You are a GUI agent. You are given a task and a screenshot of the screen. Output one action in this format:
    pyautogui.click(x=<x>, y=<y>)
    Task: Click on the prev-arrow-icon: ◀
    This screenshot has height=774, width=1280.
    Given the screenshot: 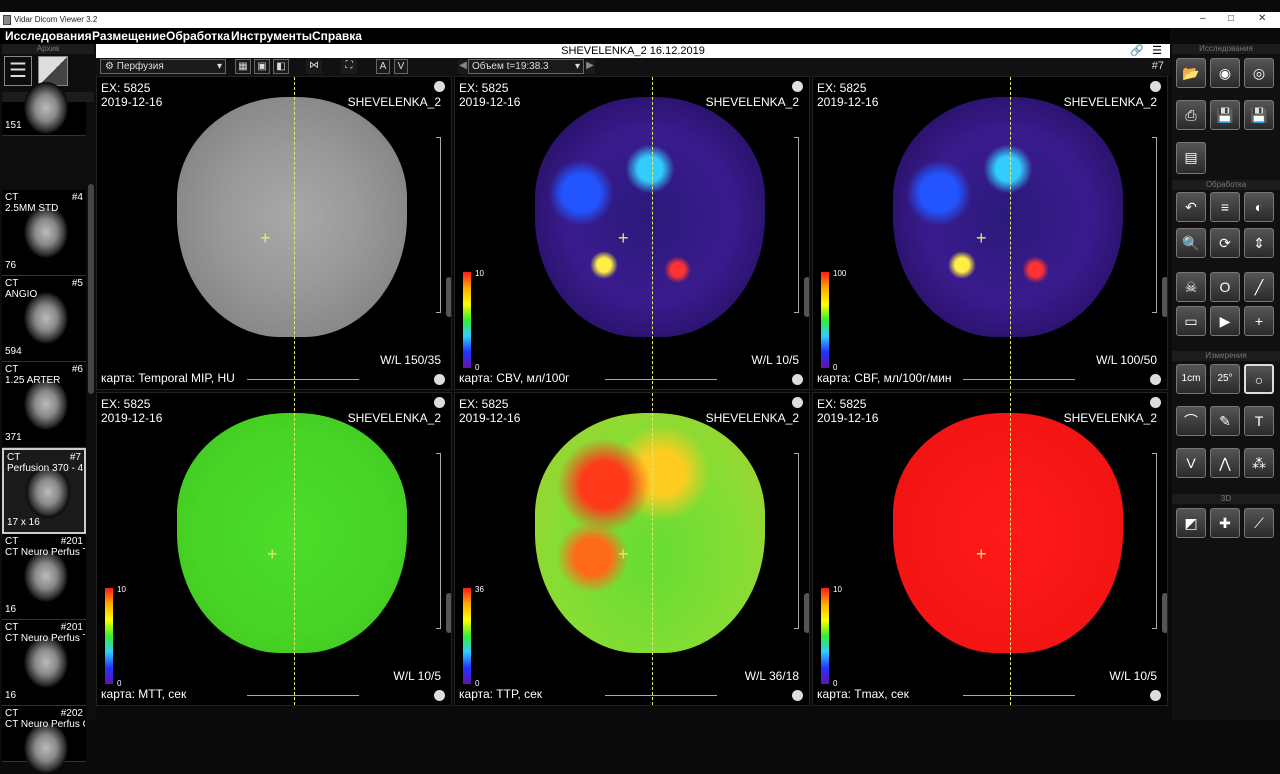 What is the action you would take?
    pyautogui.click(x=463, y=66)
    